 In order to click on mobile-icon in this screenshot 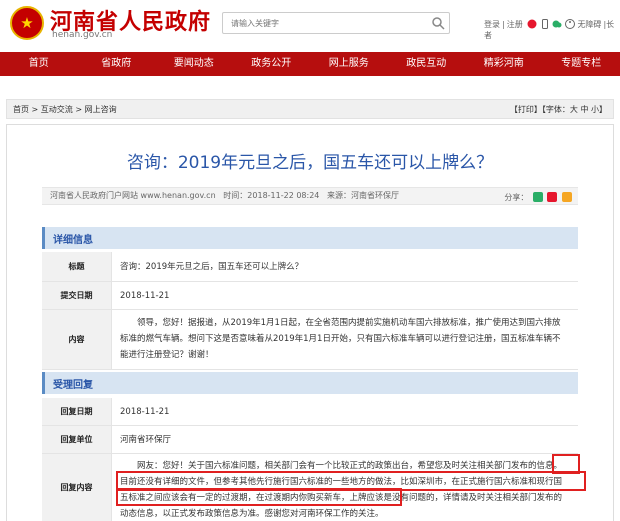, I will do `click(545, 24)`.